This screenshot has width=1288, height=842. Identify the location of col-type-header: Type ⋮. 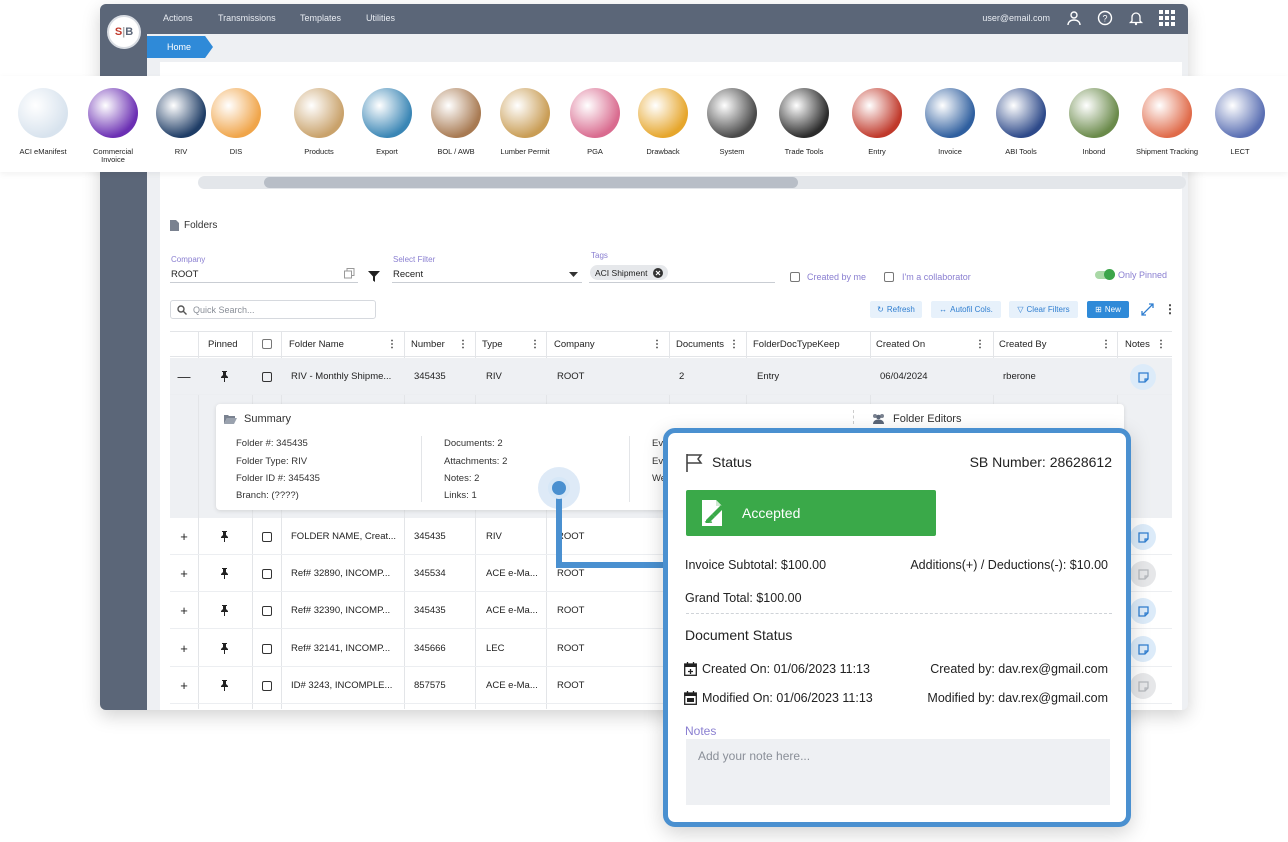
(510, 344).